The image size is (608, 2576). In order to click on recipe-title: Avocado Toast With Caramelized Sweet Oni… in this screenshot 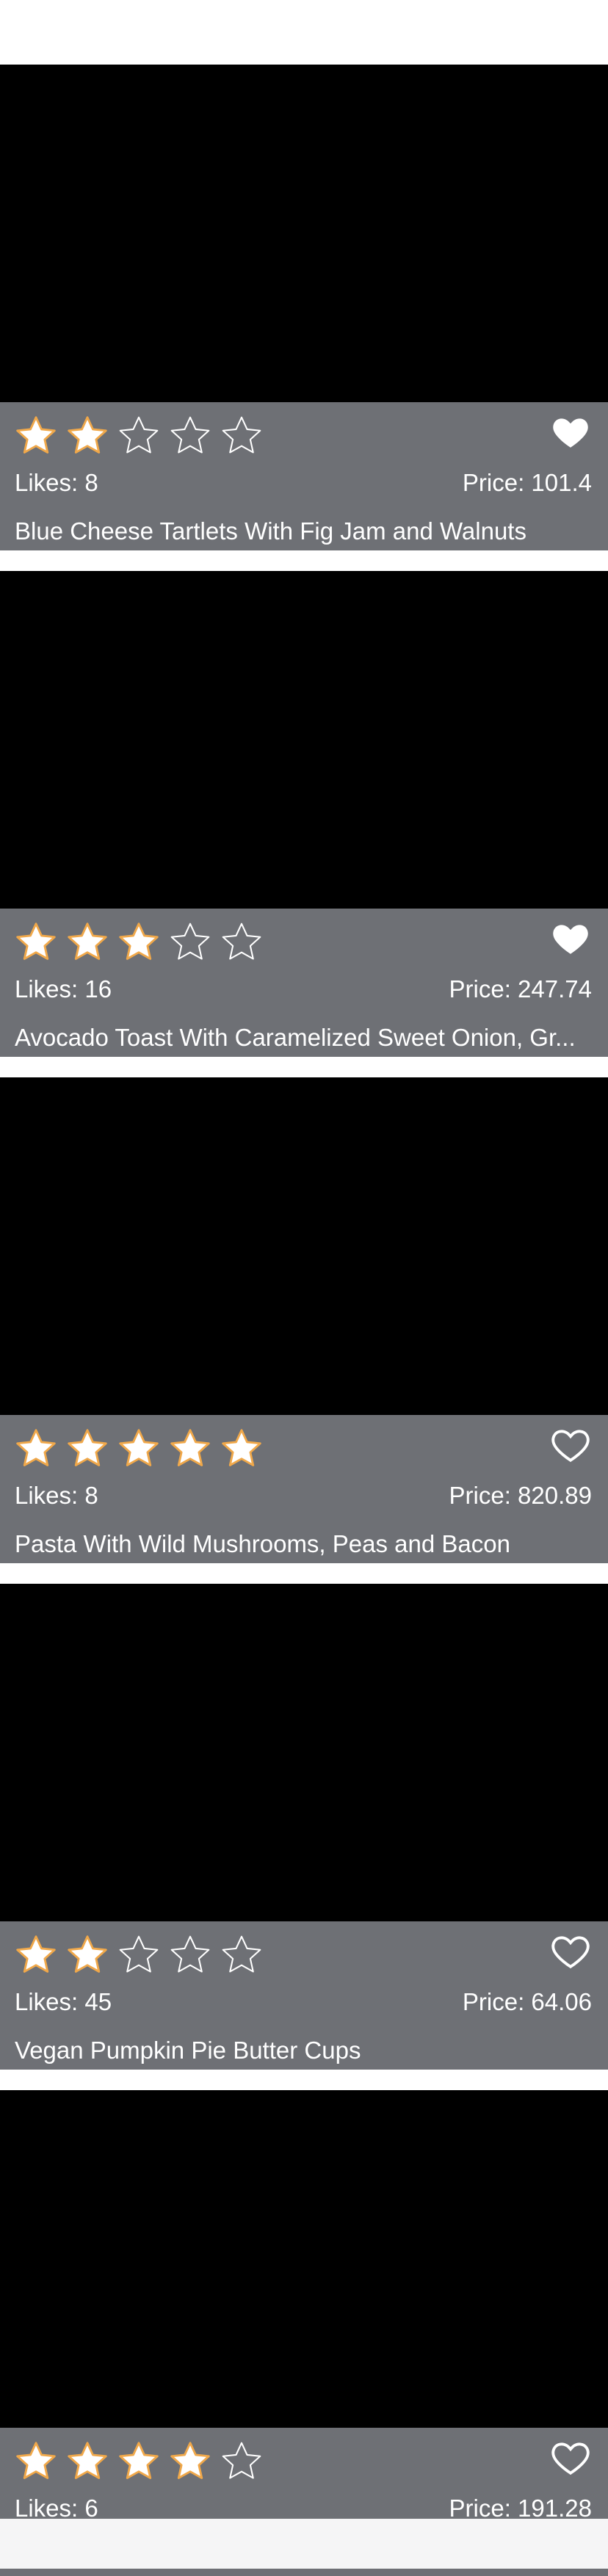, I will do `click(304, 1037)`.